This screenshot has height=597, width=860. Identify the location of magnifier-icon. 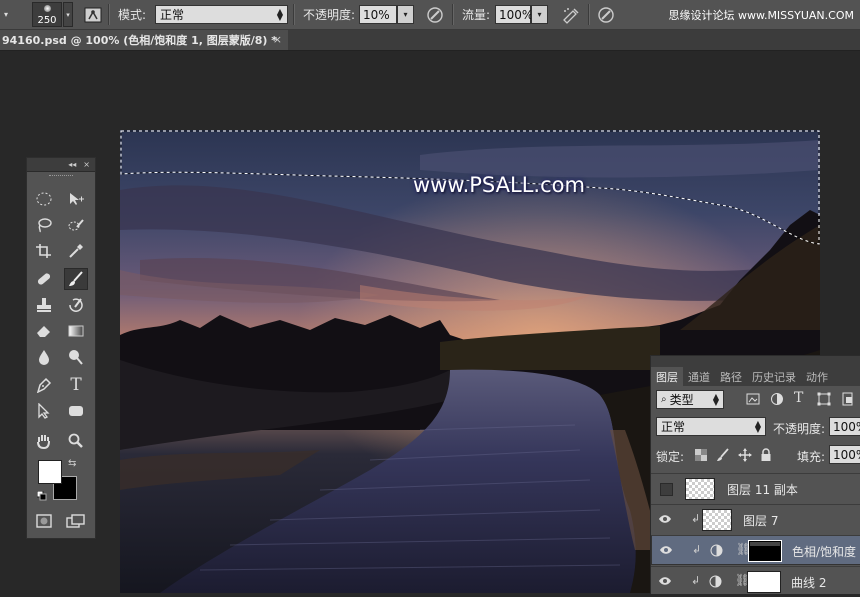
(75, 440).